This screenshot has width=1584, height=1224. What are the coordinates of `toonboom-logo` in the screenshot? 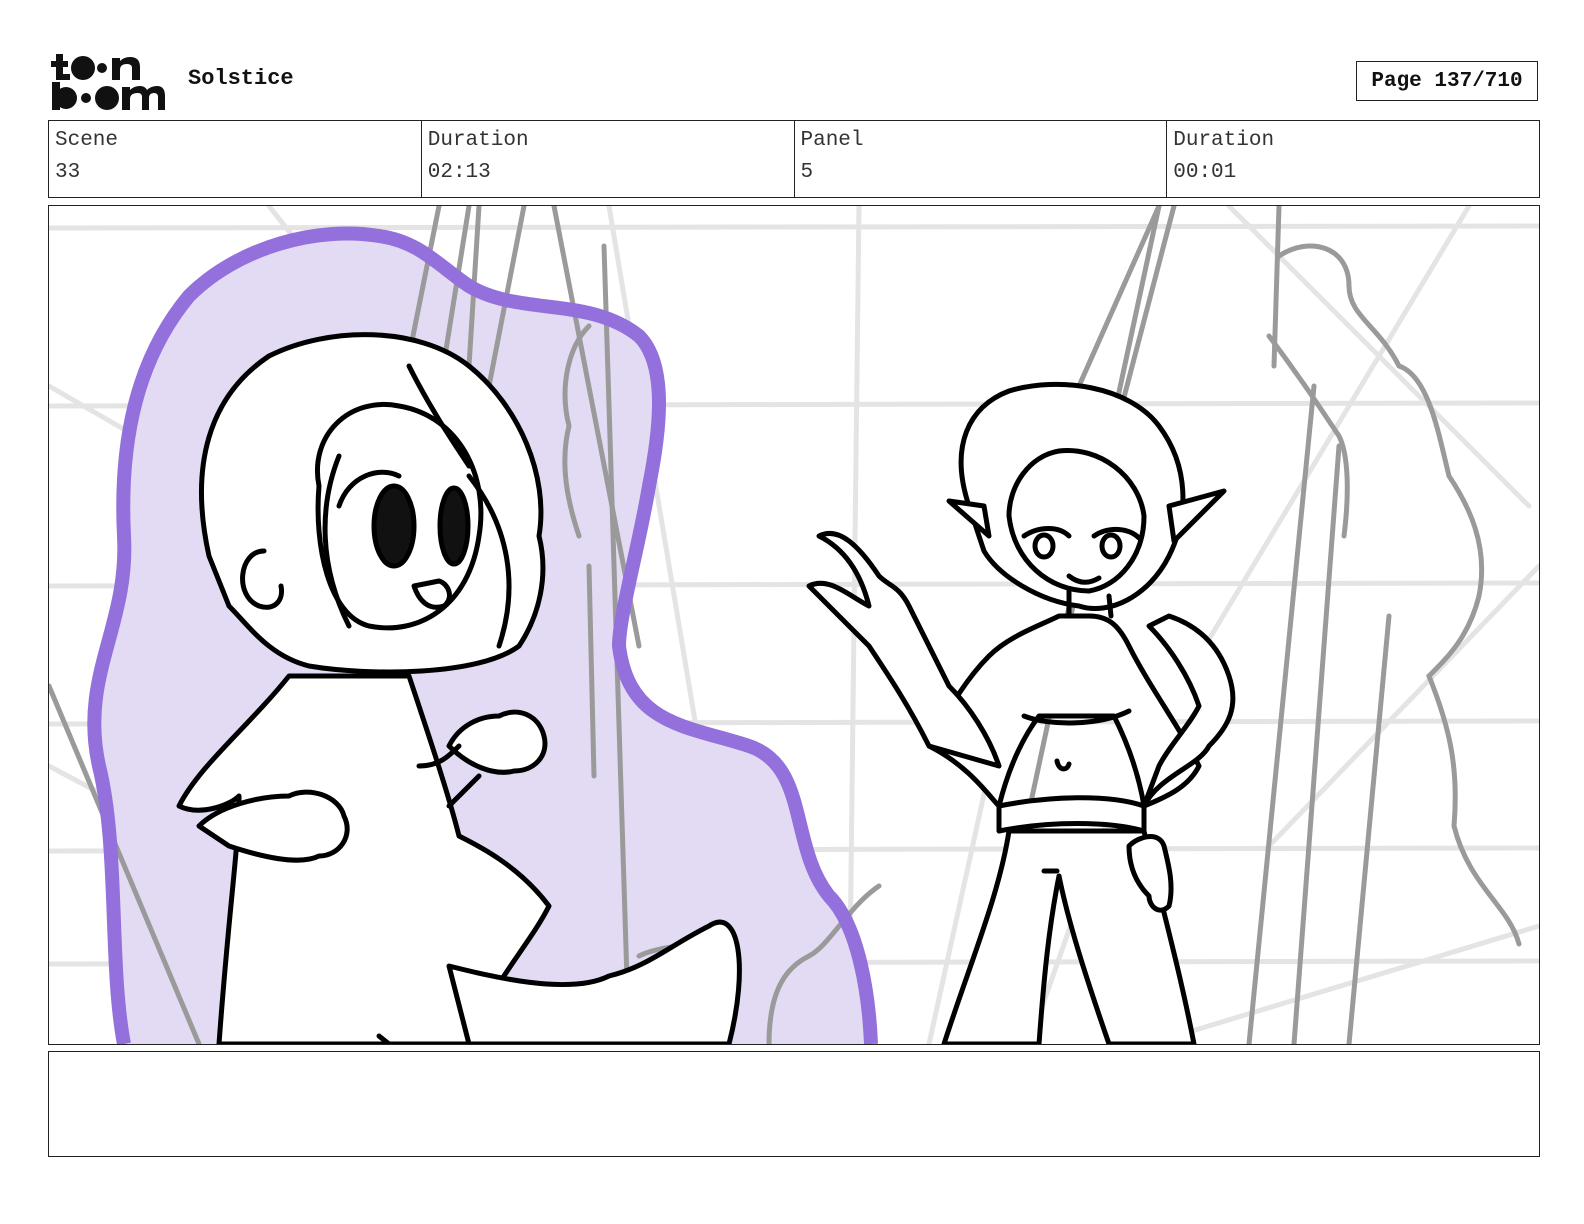 It's located at (108, 82).